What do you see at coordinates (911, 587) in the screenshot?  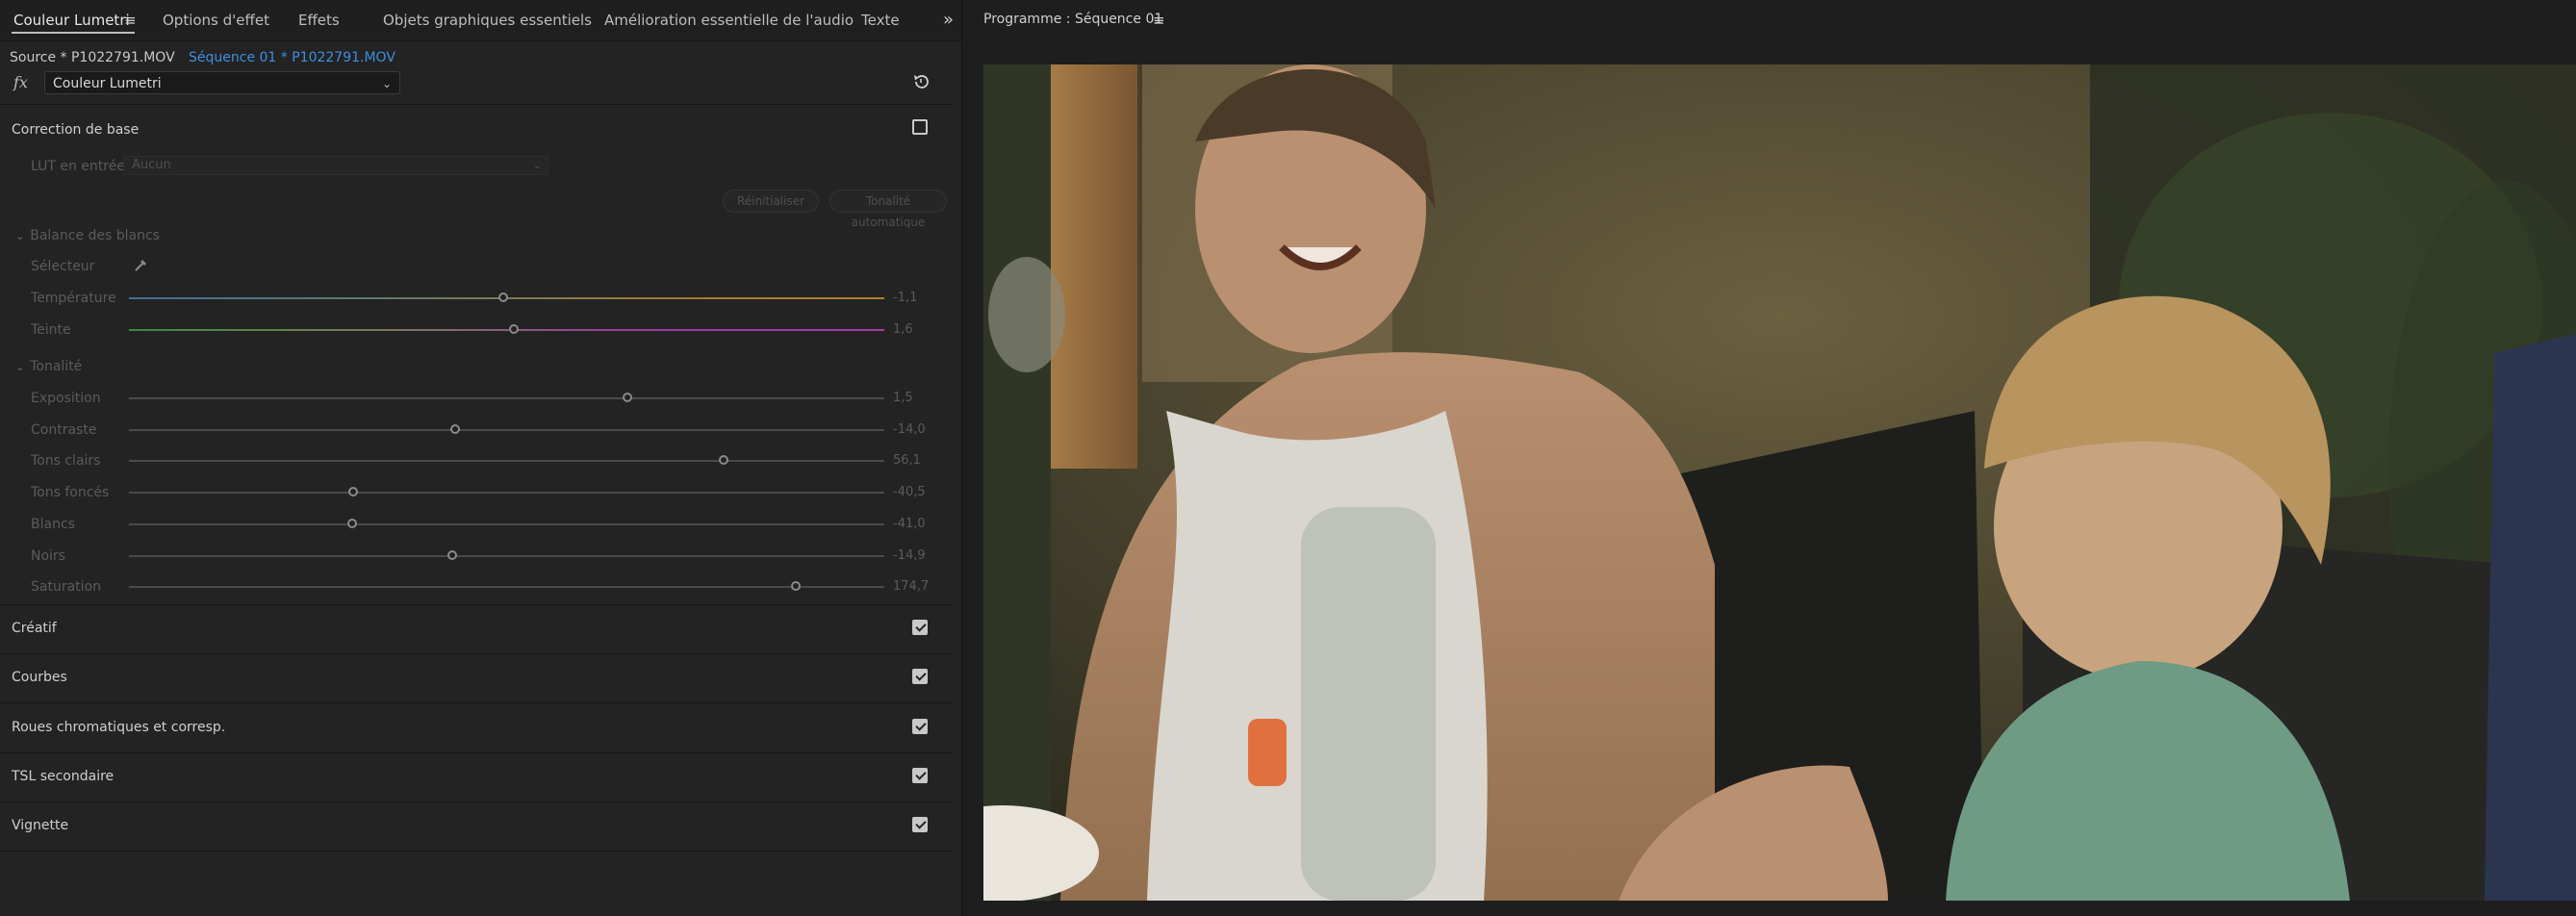 I see `slider-value: 174,7` at bounding box center [911, 587].